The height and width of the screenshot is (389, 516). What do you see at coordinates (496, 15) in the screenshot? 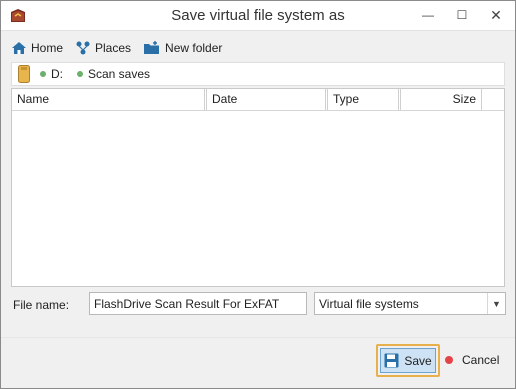
I see `close-button: ✕` at bounding box center [496, 15].